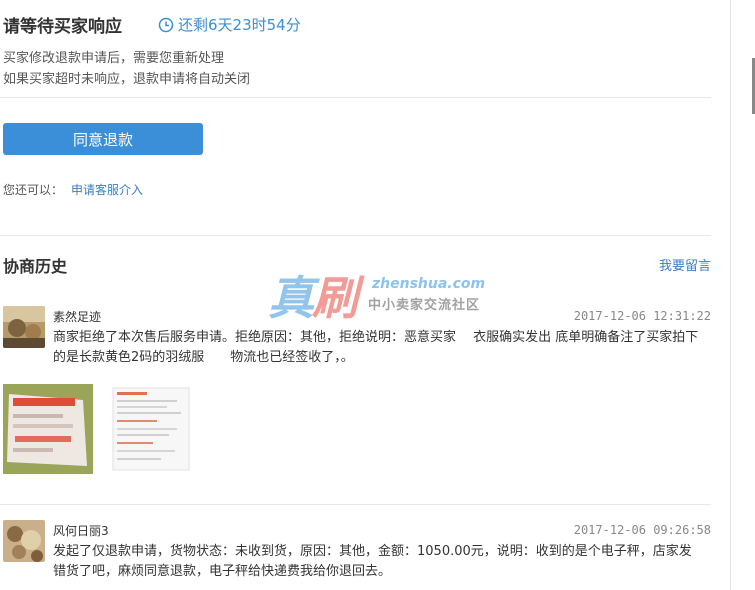 This screenshot has width=755, height=590. I want to click on history-time: 2017-12-06 09:26:58, so click(642, 530).